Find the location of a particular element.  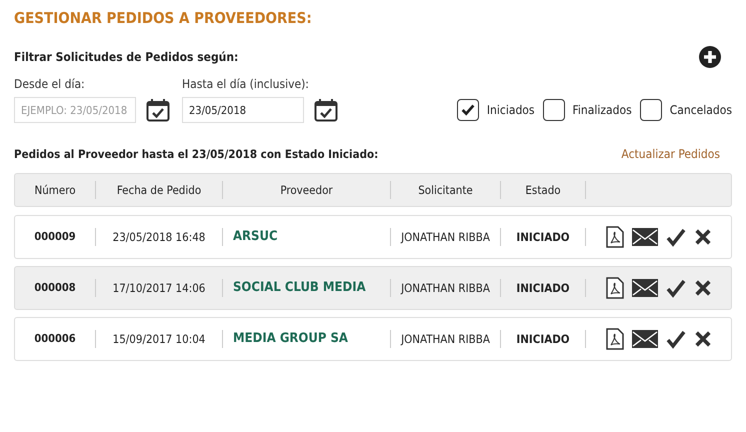

column-header: Solicitante is located at coordinates (446, 190).